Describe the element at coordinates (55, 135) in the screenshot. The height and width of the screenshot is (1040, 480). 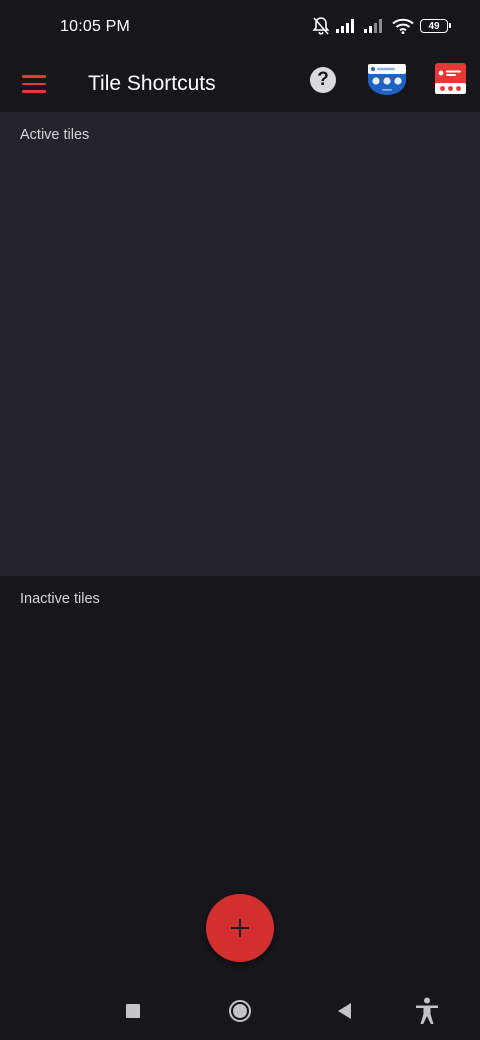
I see `active-tiles-title: Active tiles` at that location.